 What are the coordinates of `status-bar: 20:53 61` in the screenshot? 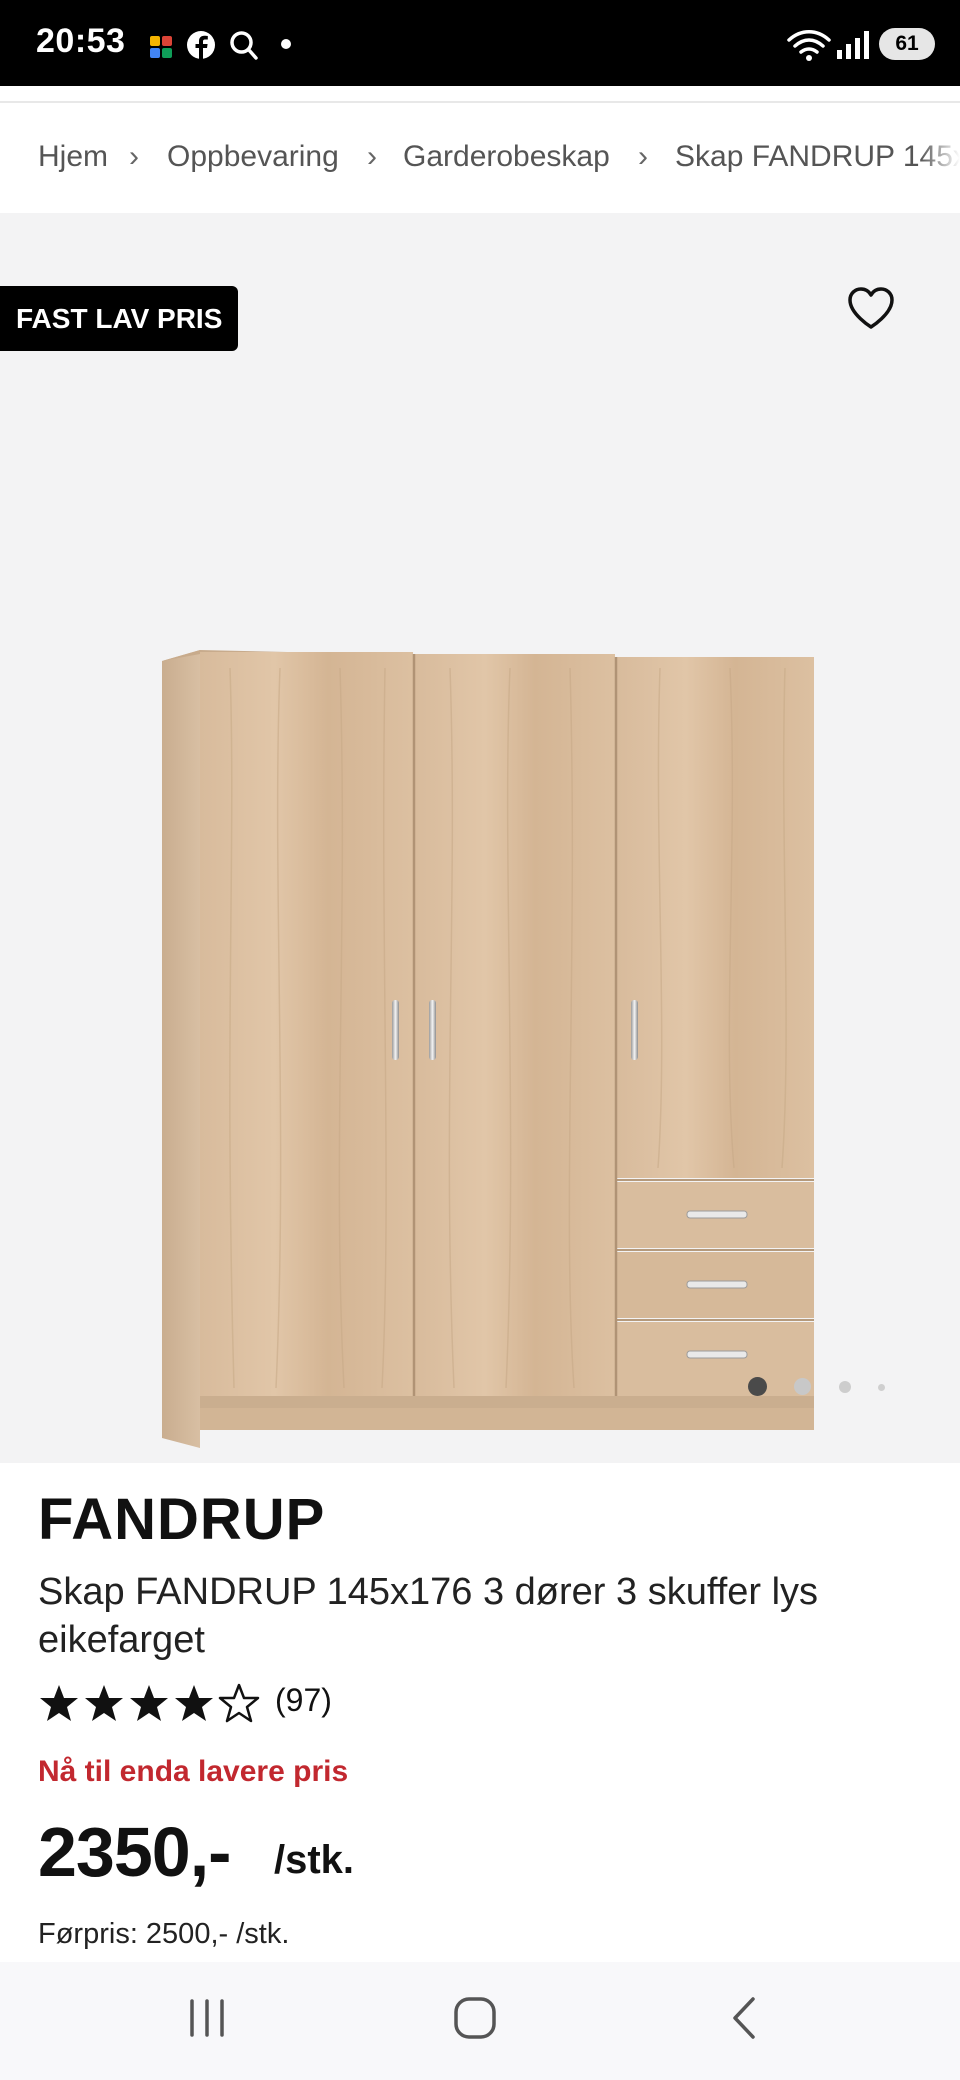 It's located at (480, 43).